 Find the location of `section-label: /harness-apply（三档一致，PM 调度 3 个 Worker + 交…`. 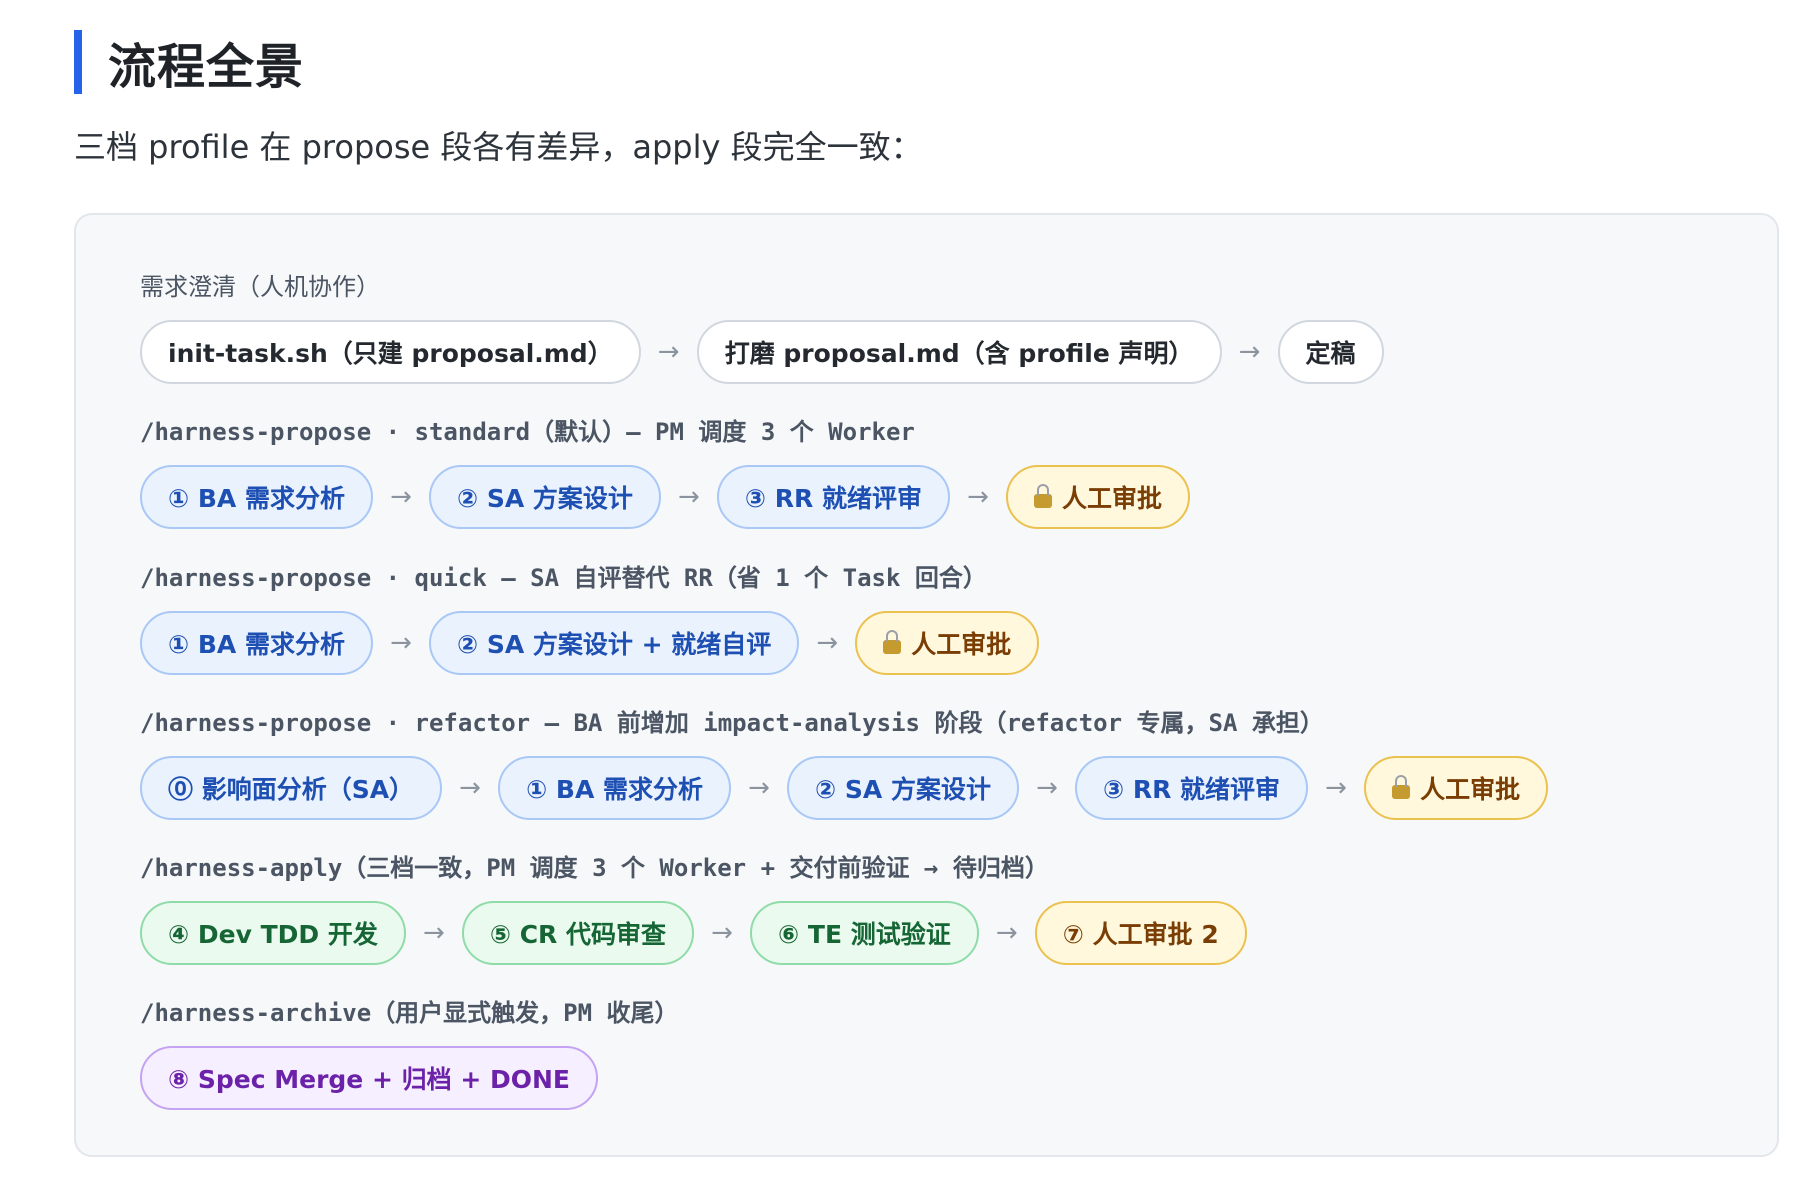

section-label: /harness-apply（三档一致，PM 调度 3 个 Worker + 交… is located at coordinates (594, 868).